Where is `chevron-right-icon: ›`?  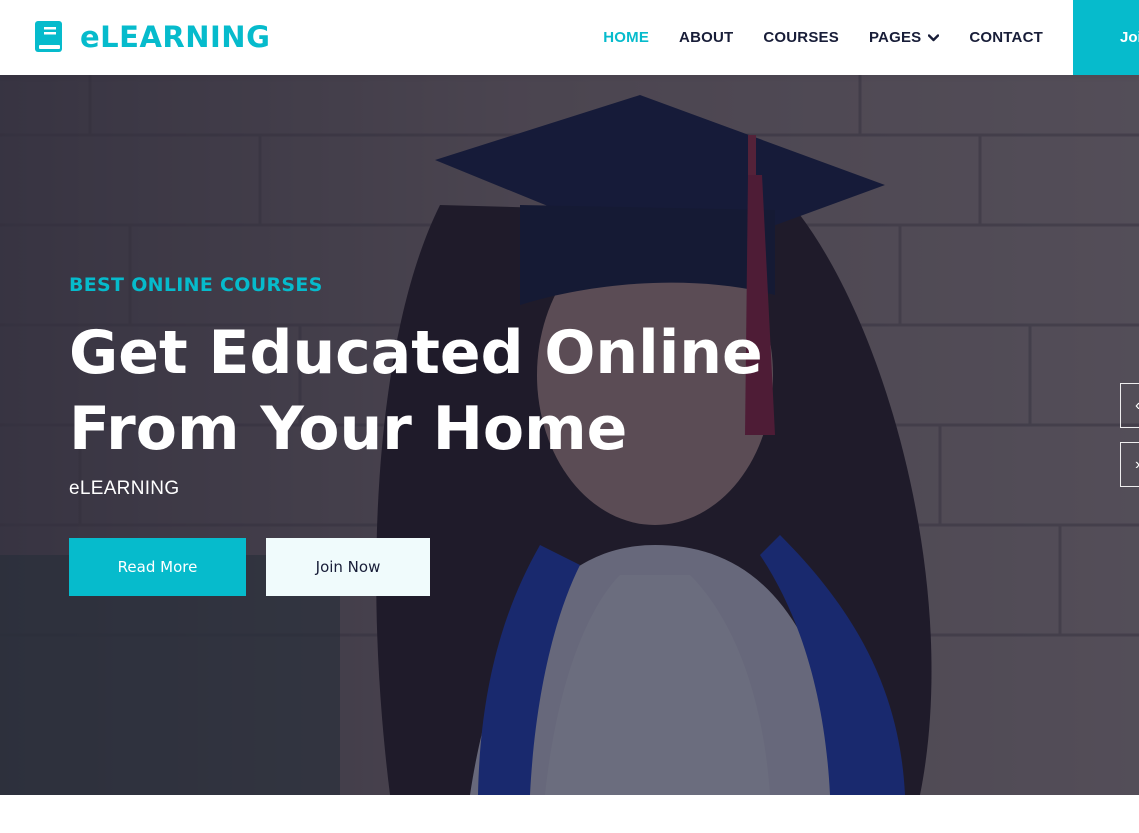 chevron-right-icon: › is located at coordinates (1137, 465).